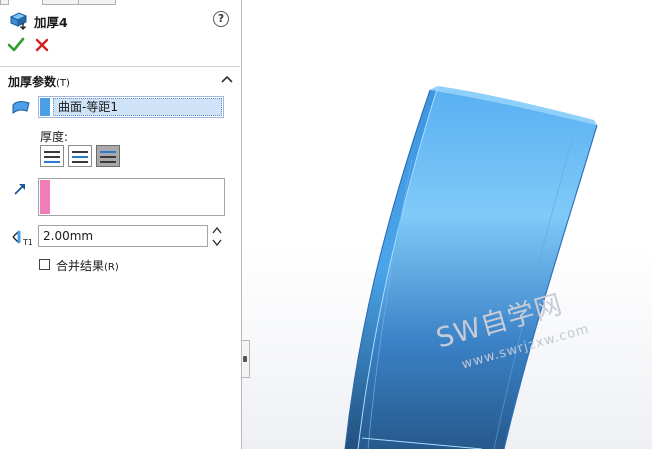 Image resolution: width=652 pixels, height=449 pixels. I want to click on checkmark-icon, so click(16, 45).